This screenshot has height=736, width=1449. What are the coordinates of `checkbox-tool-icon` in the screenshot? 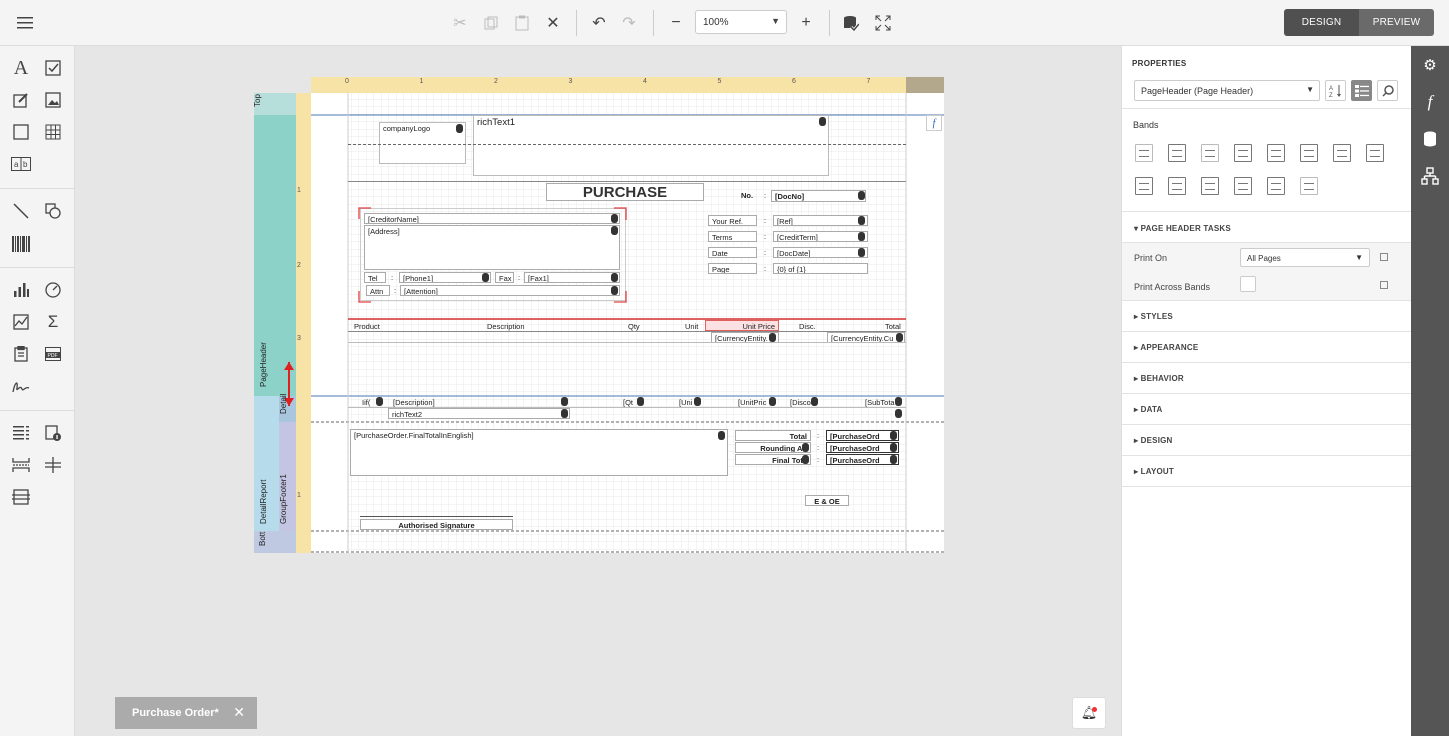 It's located at (53, 68).